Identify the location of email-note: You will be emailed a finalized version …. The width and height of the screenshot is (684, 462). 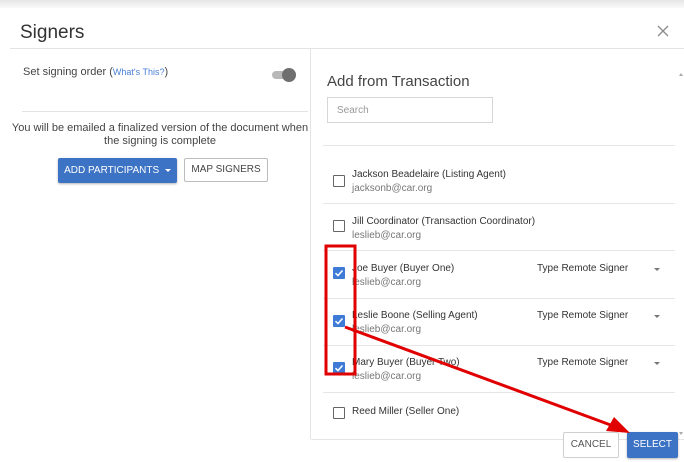
(160, 134).